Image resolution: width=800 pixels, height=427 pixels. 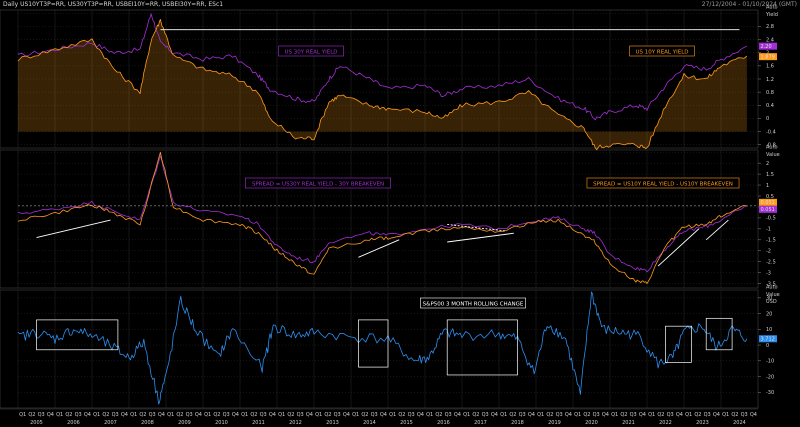 What do you see at coordinates (73, 423) in the screenshot?
I see `x-year-label: 2006` at bounding box center [73, 423].